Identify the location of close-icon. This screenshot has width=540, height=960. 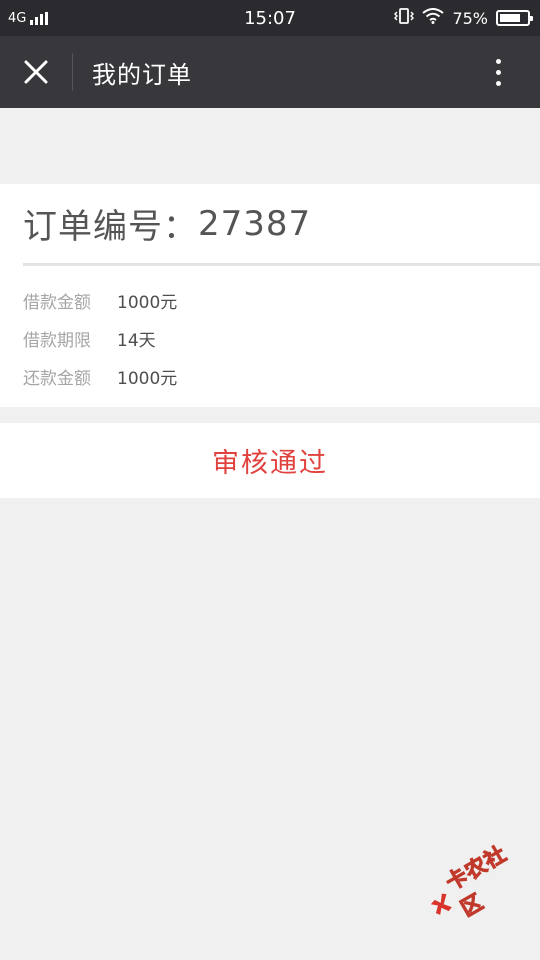
(36, 72).